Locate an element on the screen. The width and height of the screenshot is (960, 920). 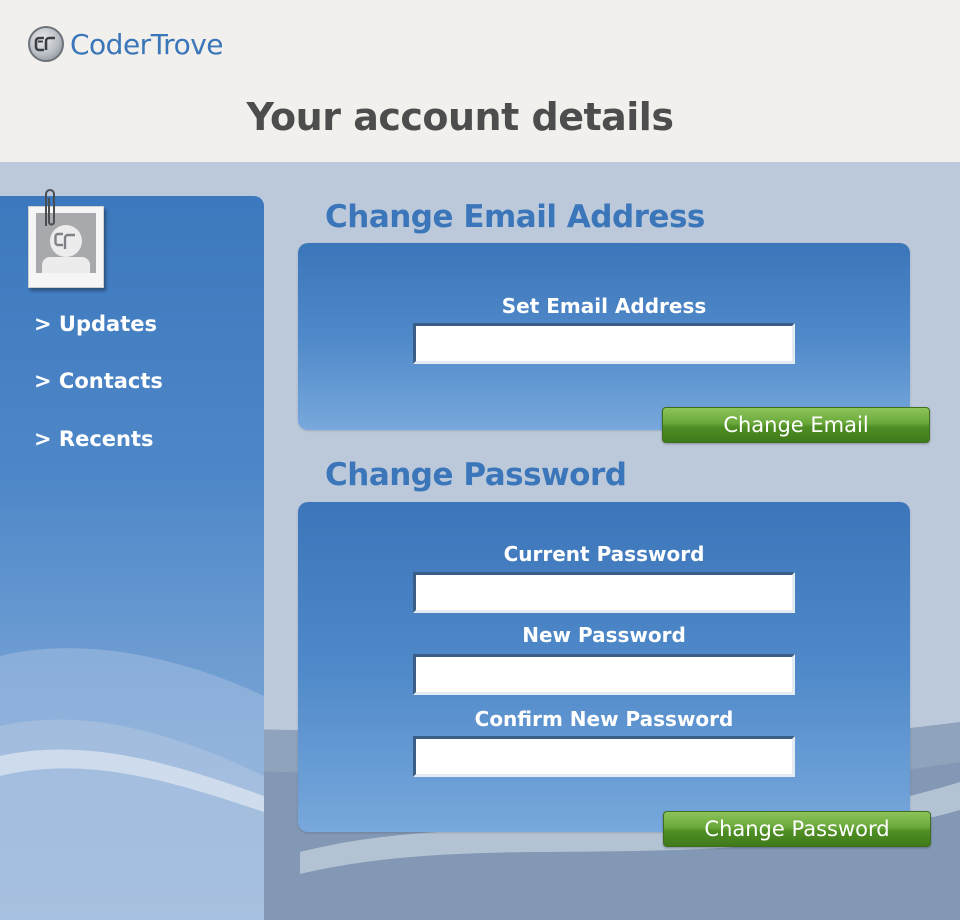
new-password-label: New Password is located at coordinates (604, 635).